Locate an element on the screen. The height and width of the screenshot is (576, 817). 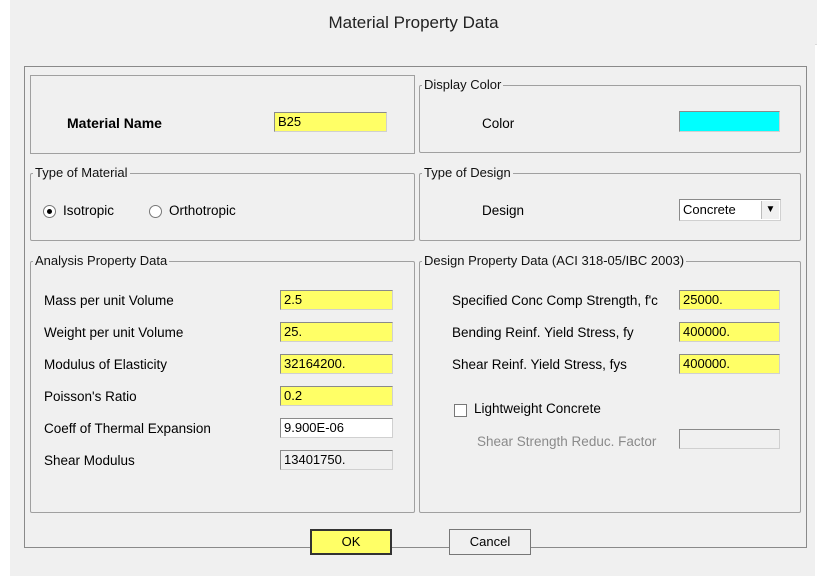
window-title: Material Property Data is located at coordinates (413, 22).